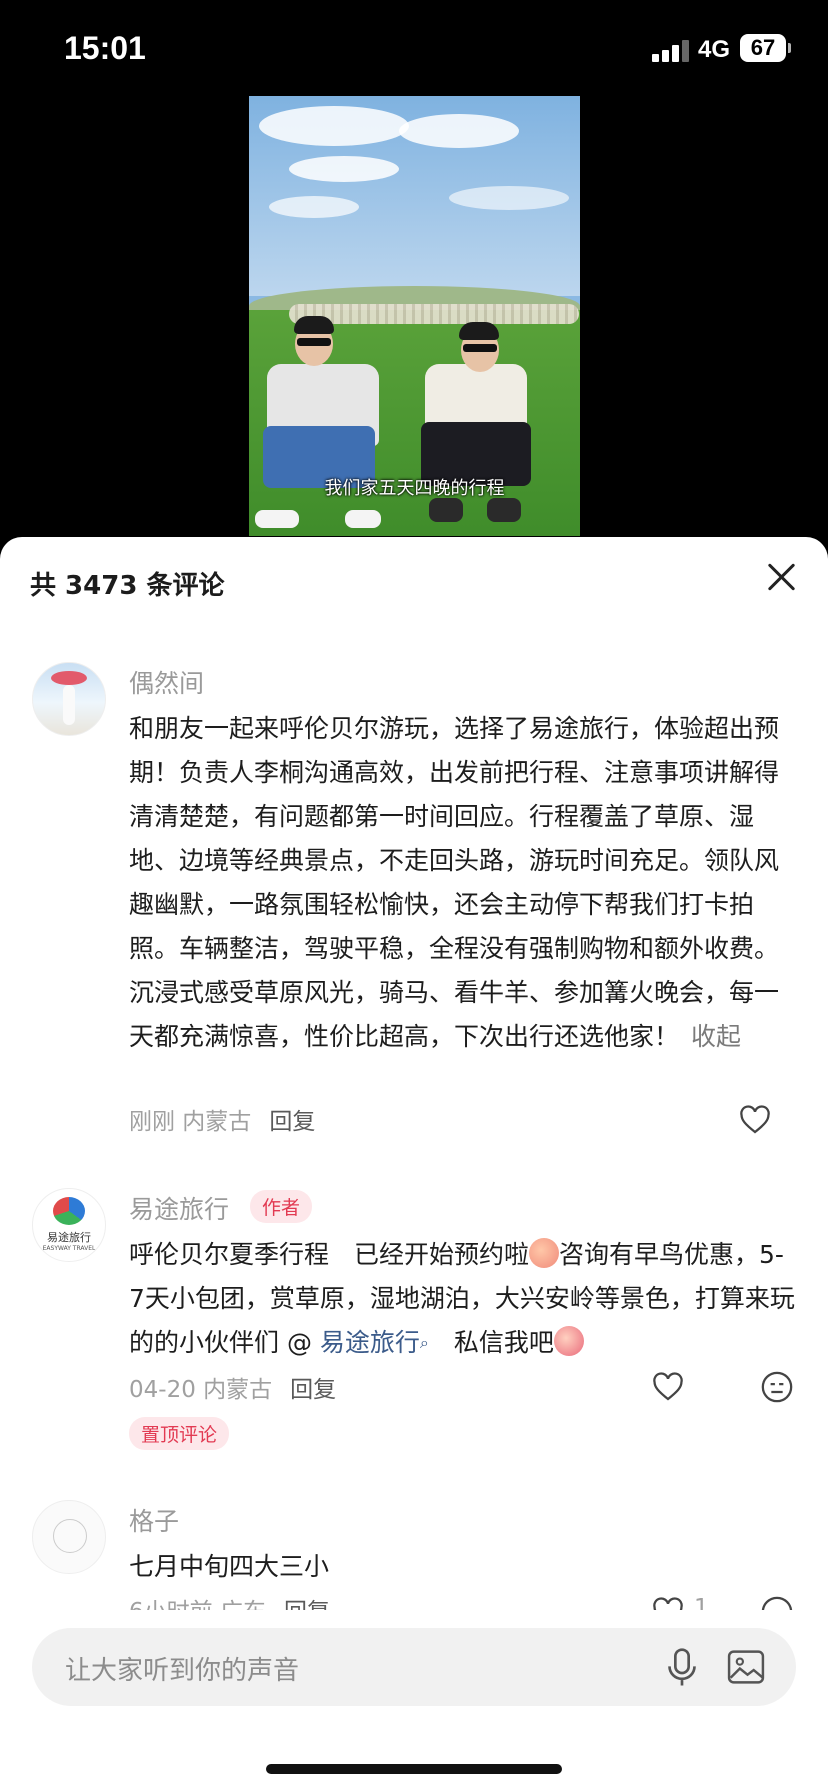 Image resolution: width=828 pixels, height=1792 pixels. What do you see at coordinates (414, 48) in the screenshot?
I see `status-bar: 15:01 4G 67` at bounding box center [414, 48].